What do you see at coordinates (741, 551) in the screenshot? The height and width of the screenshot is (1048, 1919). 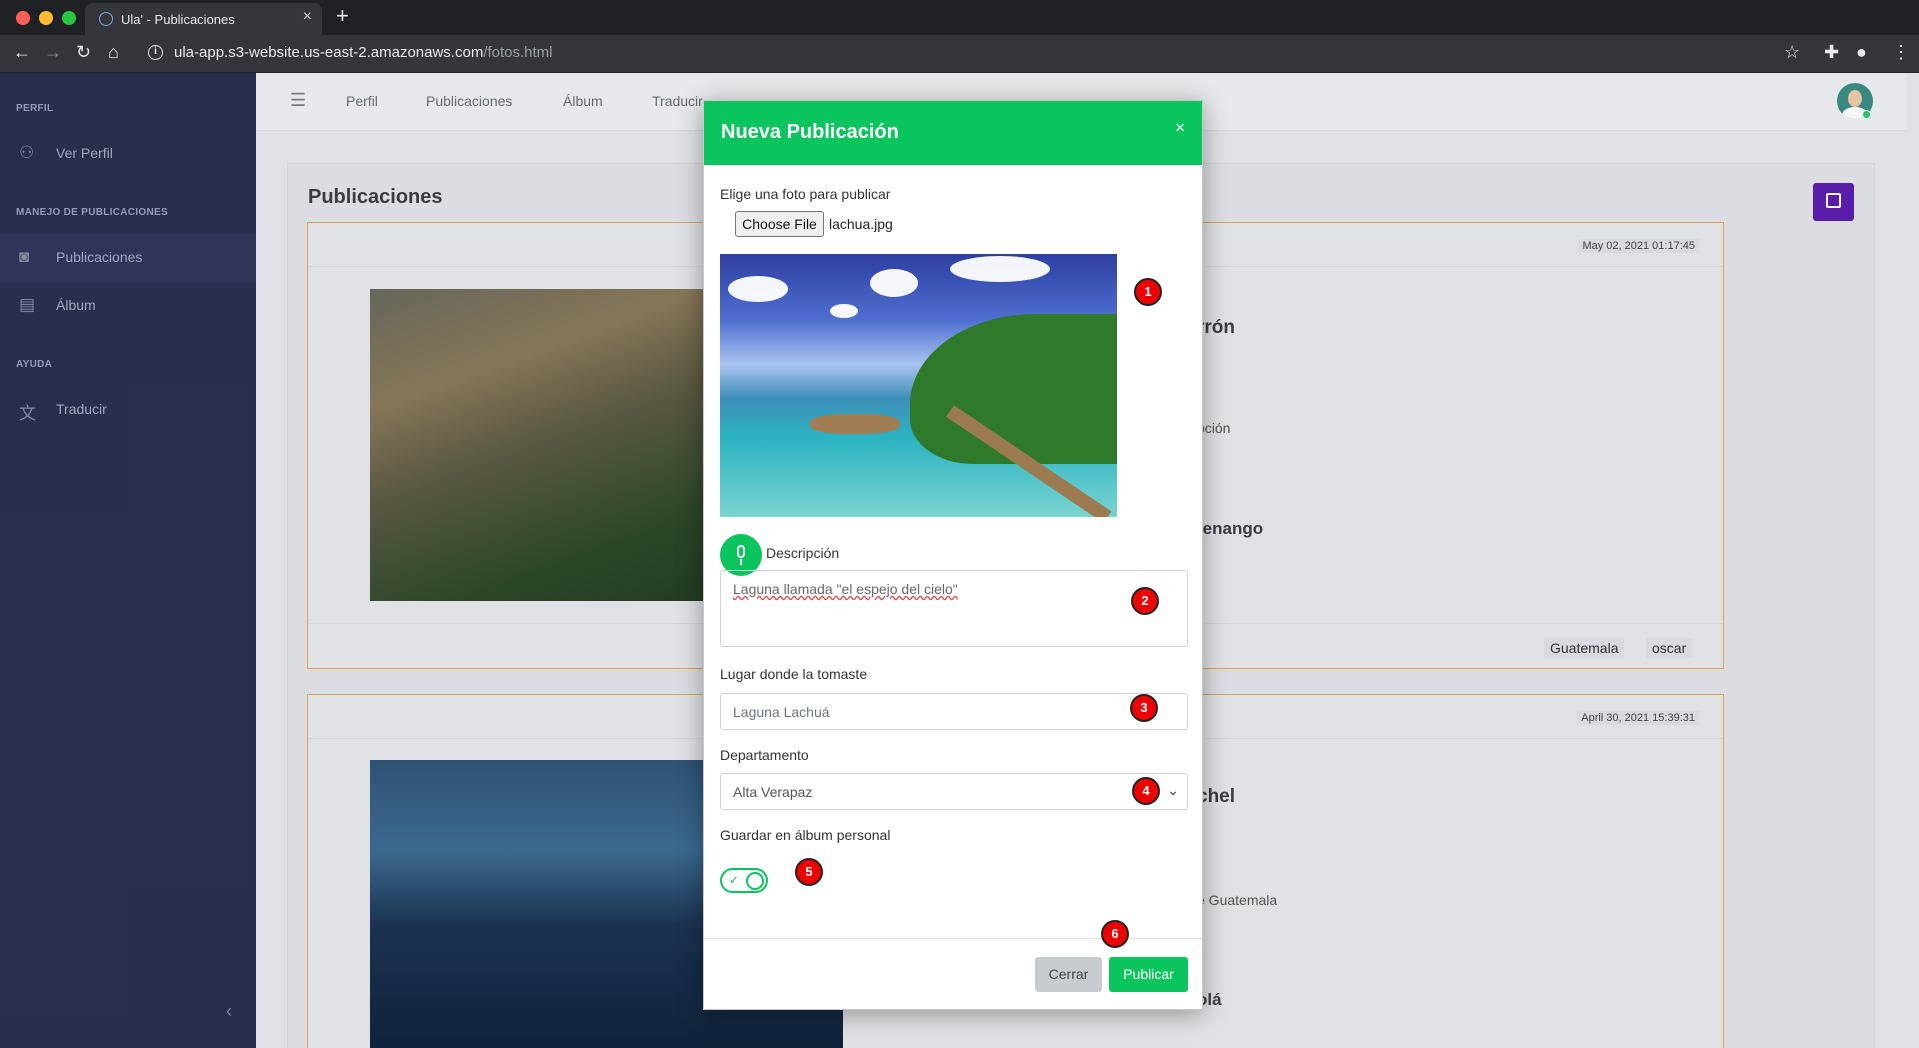 I see `microphone-icon` at bounding box center [741, 551].